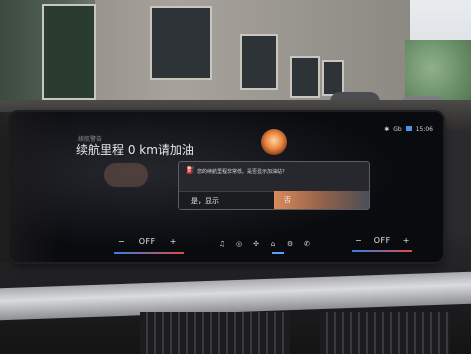 The width and height of the screenshot is (471, 354). I want to click on right-temp-decrease-button: −, so click(358, 240).